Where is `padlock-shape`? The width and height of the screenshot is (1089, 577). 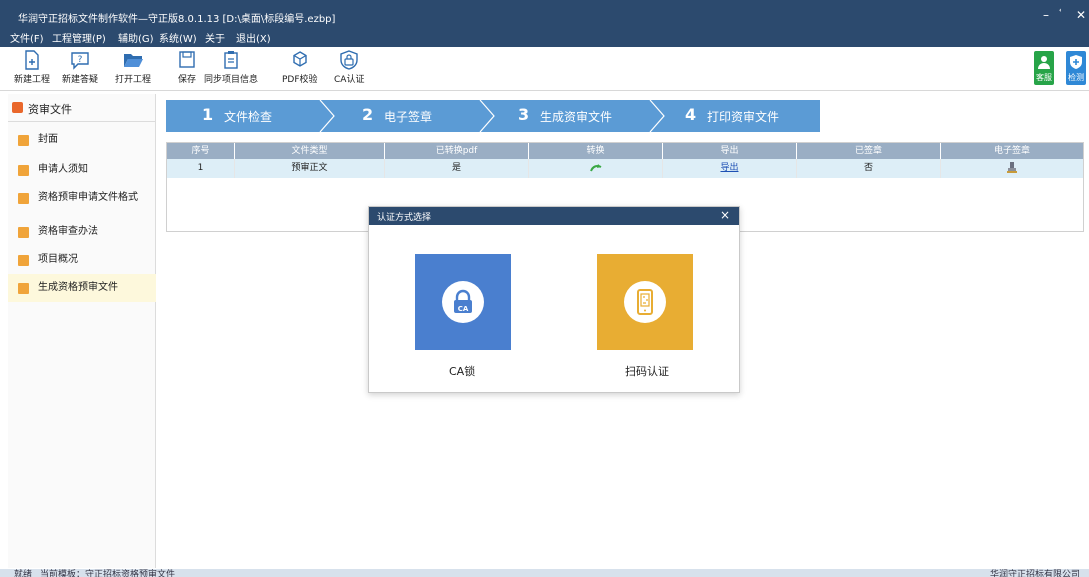 padlock-shape is located at coordinates (463, 301).